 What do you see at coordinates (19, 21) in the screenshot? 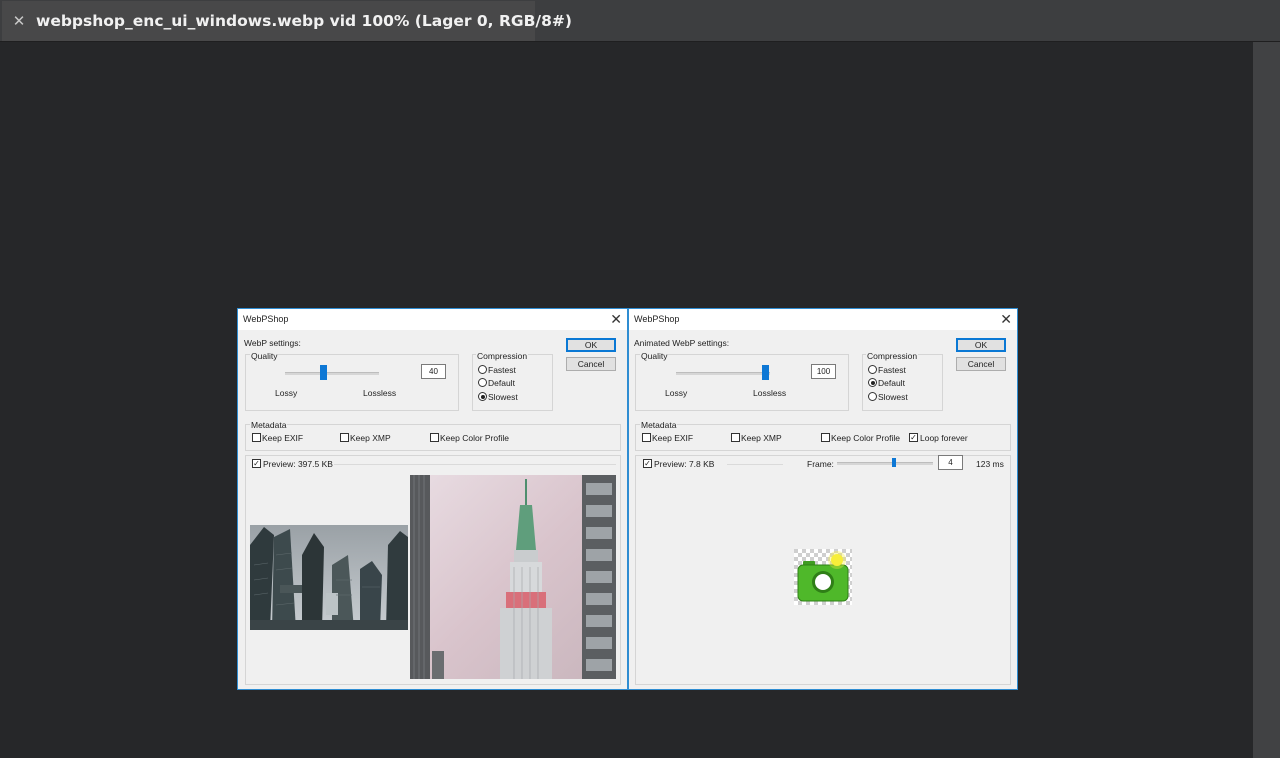
I see `close-tab-icon: ✕` at bounding box center [19, 21].